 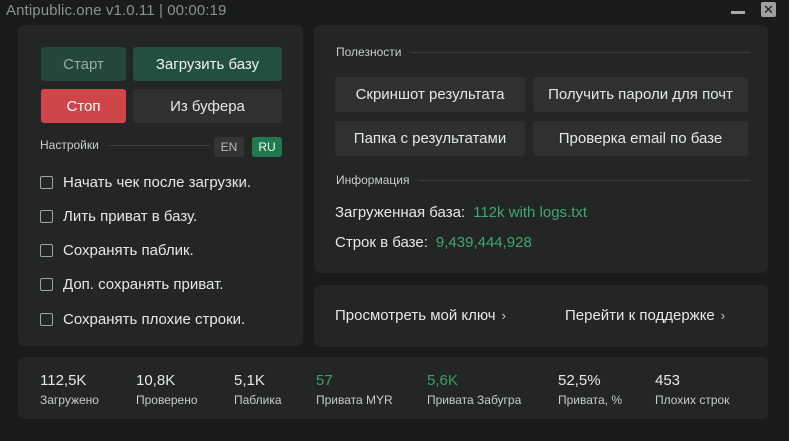 I want to click on load-database-button: Загрузить базу, so click(x=207, y=64).